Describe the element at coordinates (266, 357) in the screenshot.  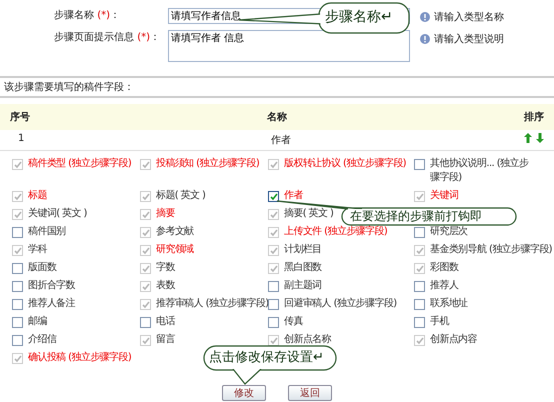
I see `callout-text: 点击修改保存设置↵` at that location.